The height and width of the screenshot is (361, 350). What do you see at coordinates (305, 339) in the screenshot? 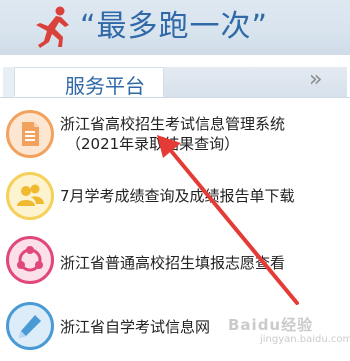
I see `watermark-url: jingyan.baidu.com` at bounding box center [305, 339].